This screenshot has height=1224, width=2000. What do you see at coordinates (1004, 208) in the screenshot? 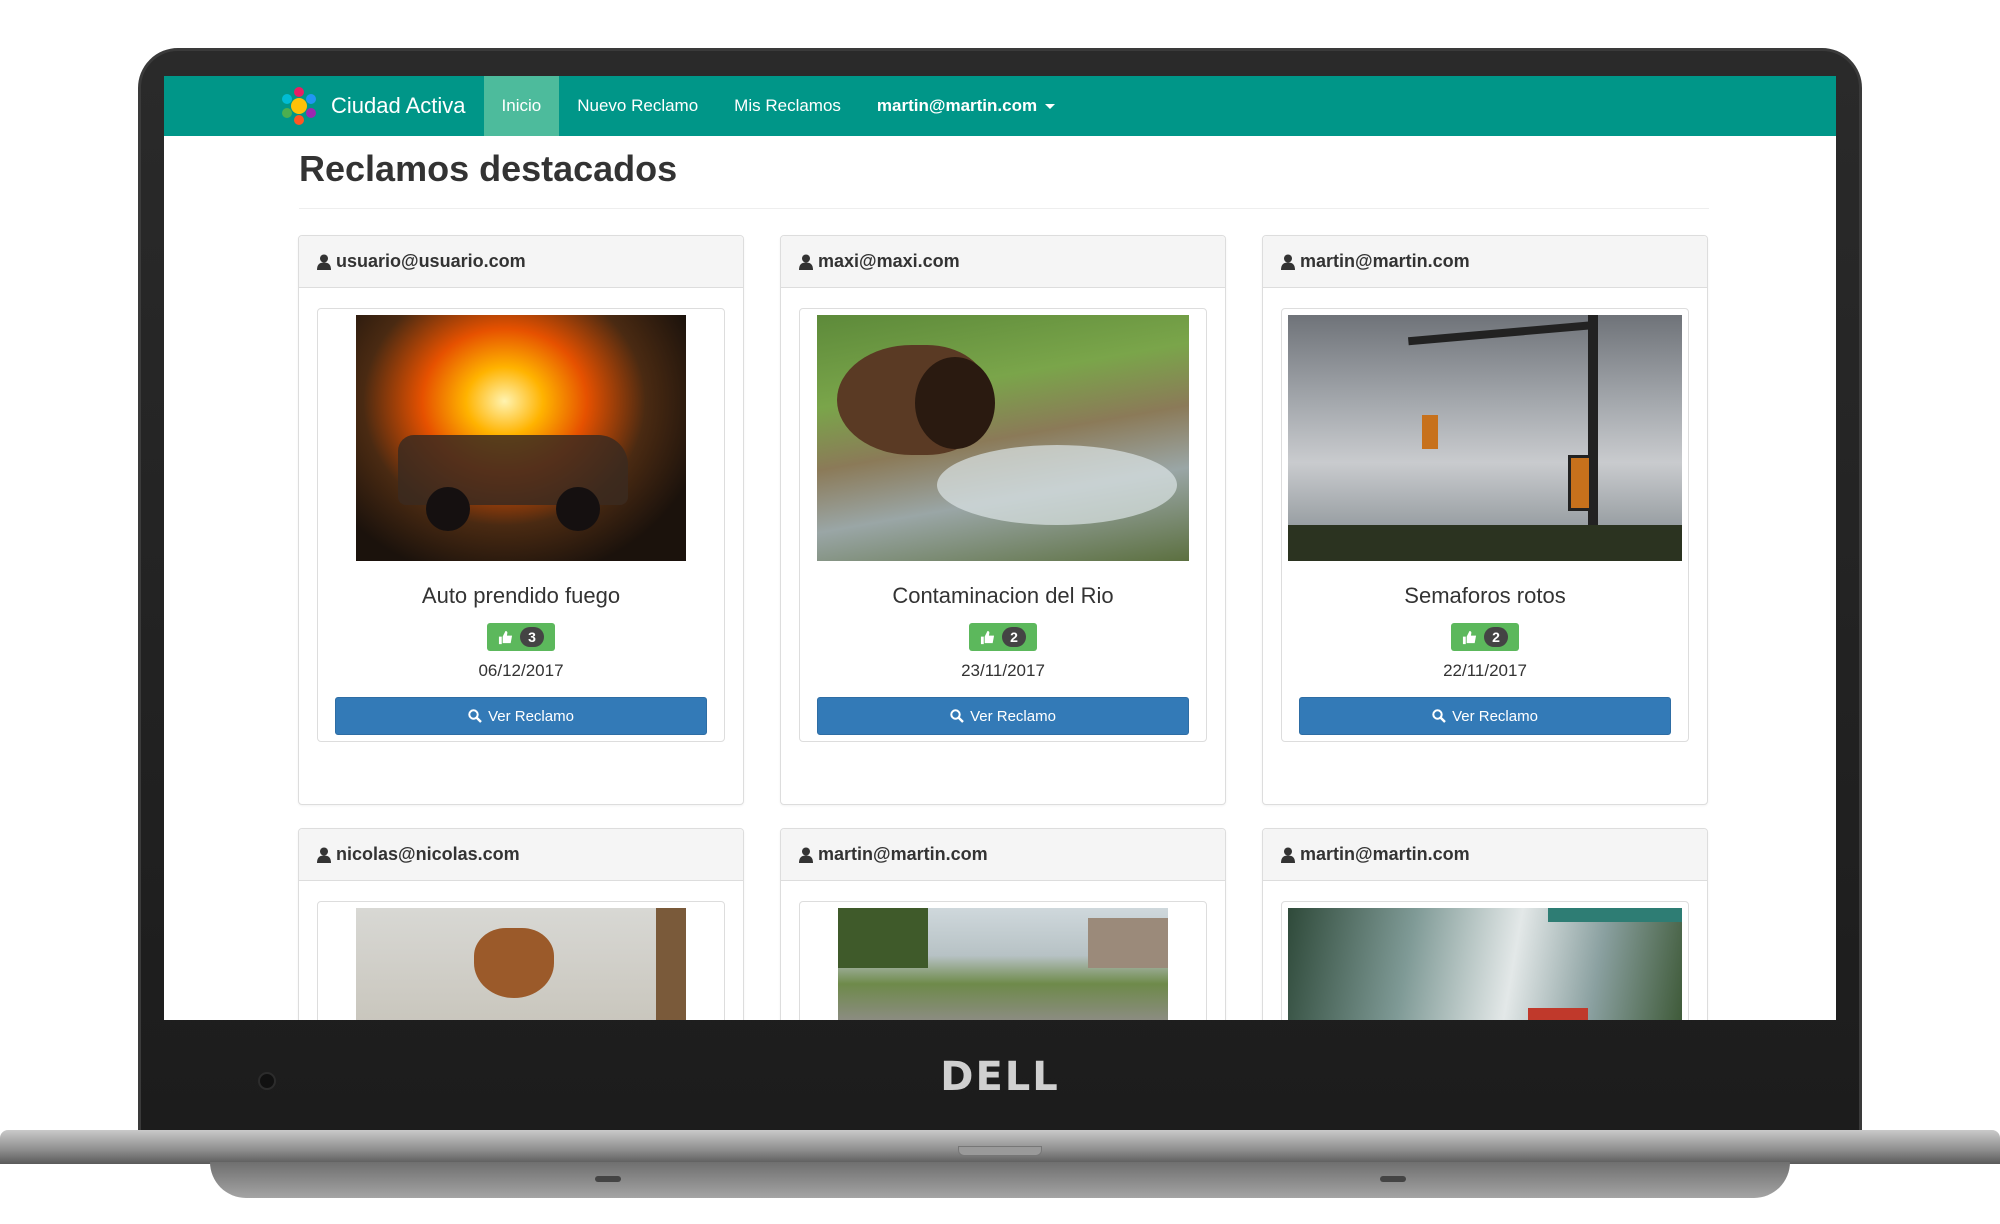
I see `title-divider` at bounding box center [1004, 208].